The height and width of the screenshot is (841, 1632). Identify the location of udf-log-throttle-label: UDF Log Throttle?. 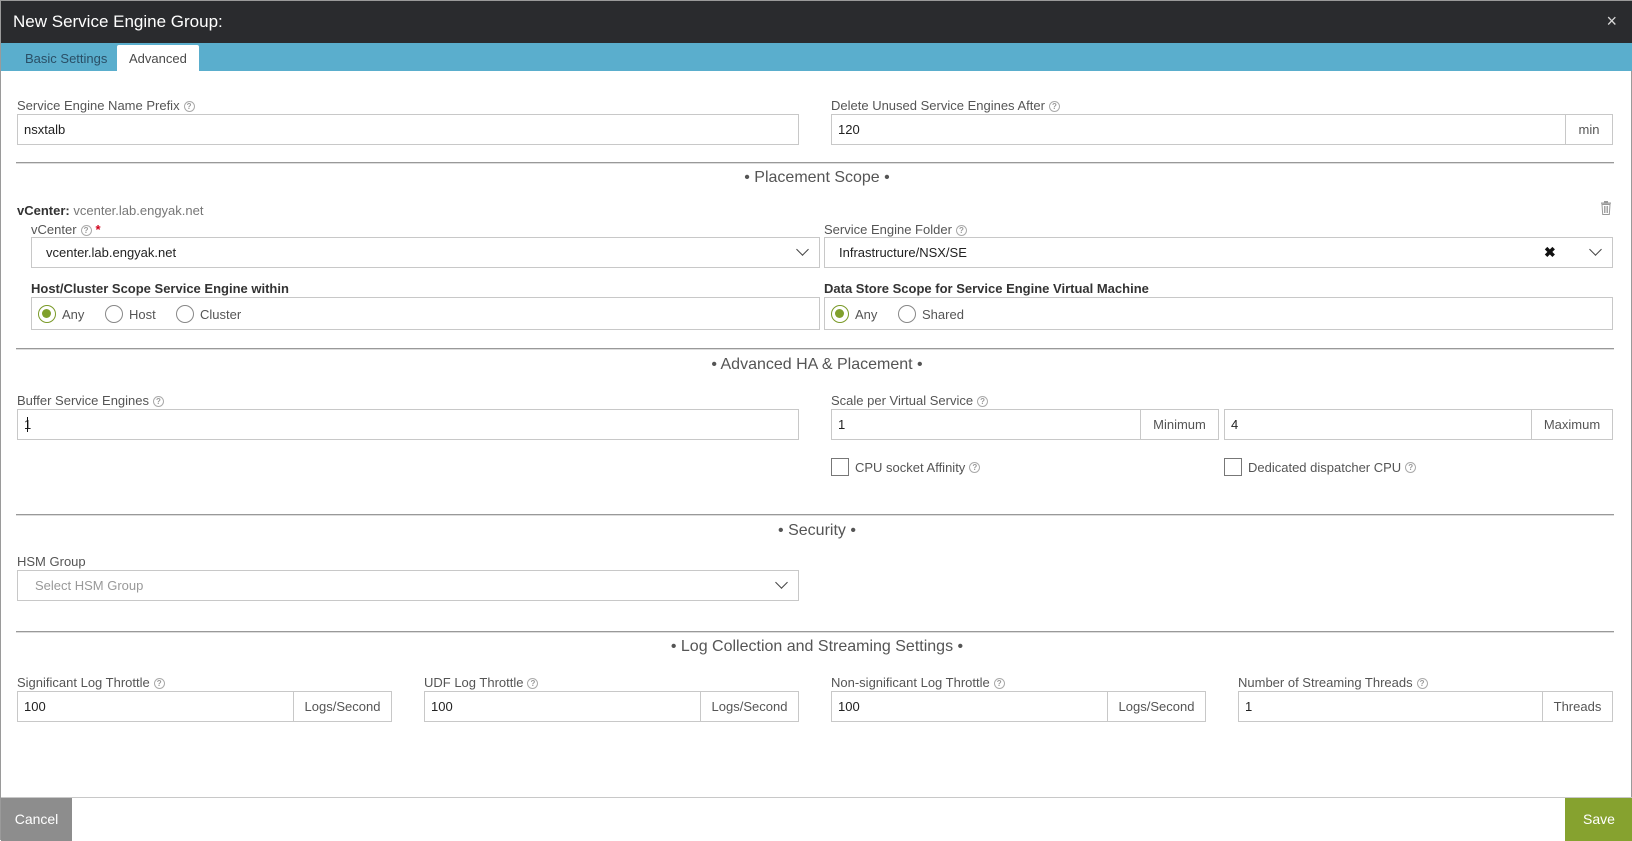
(481, 682).